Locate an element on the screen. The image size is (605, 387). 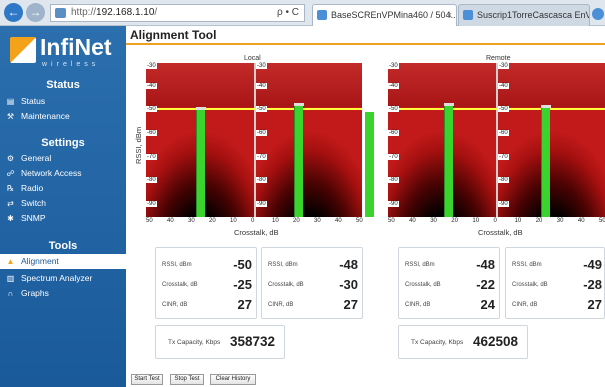
new-tab-icon is located at coordinates (598, 14).